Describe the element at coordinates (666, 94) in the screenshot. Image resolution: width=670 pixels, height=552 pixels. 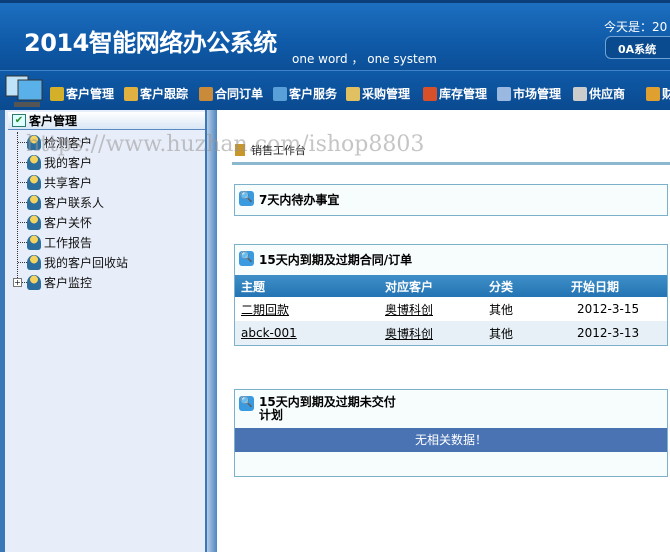
I see `nav-label: 财` at that location.